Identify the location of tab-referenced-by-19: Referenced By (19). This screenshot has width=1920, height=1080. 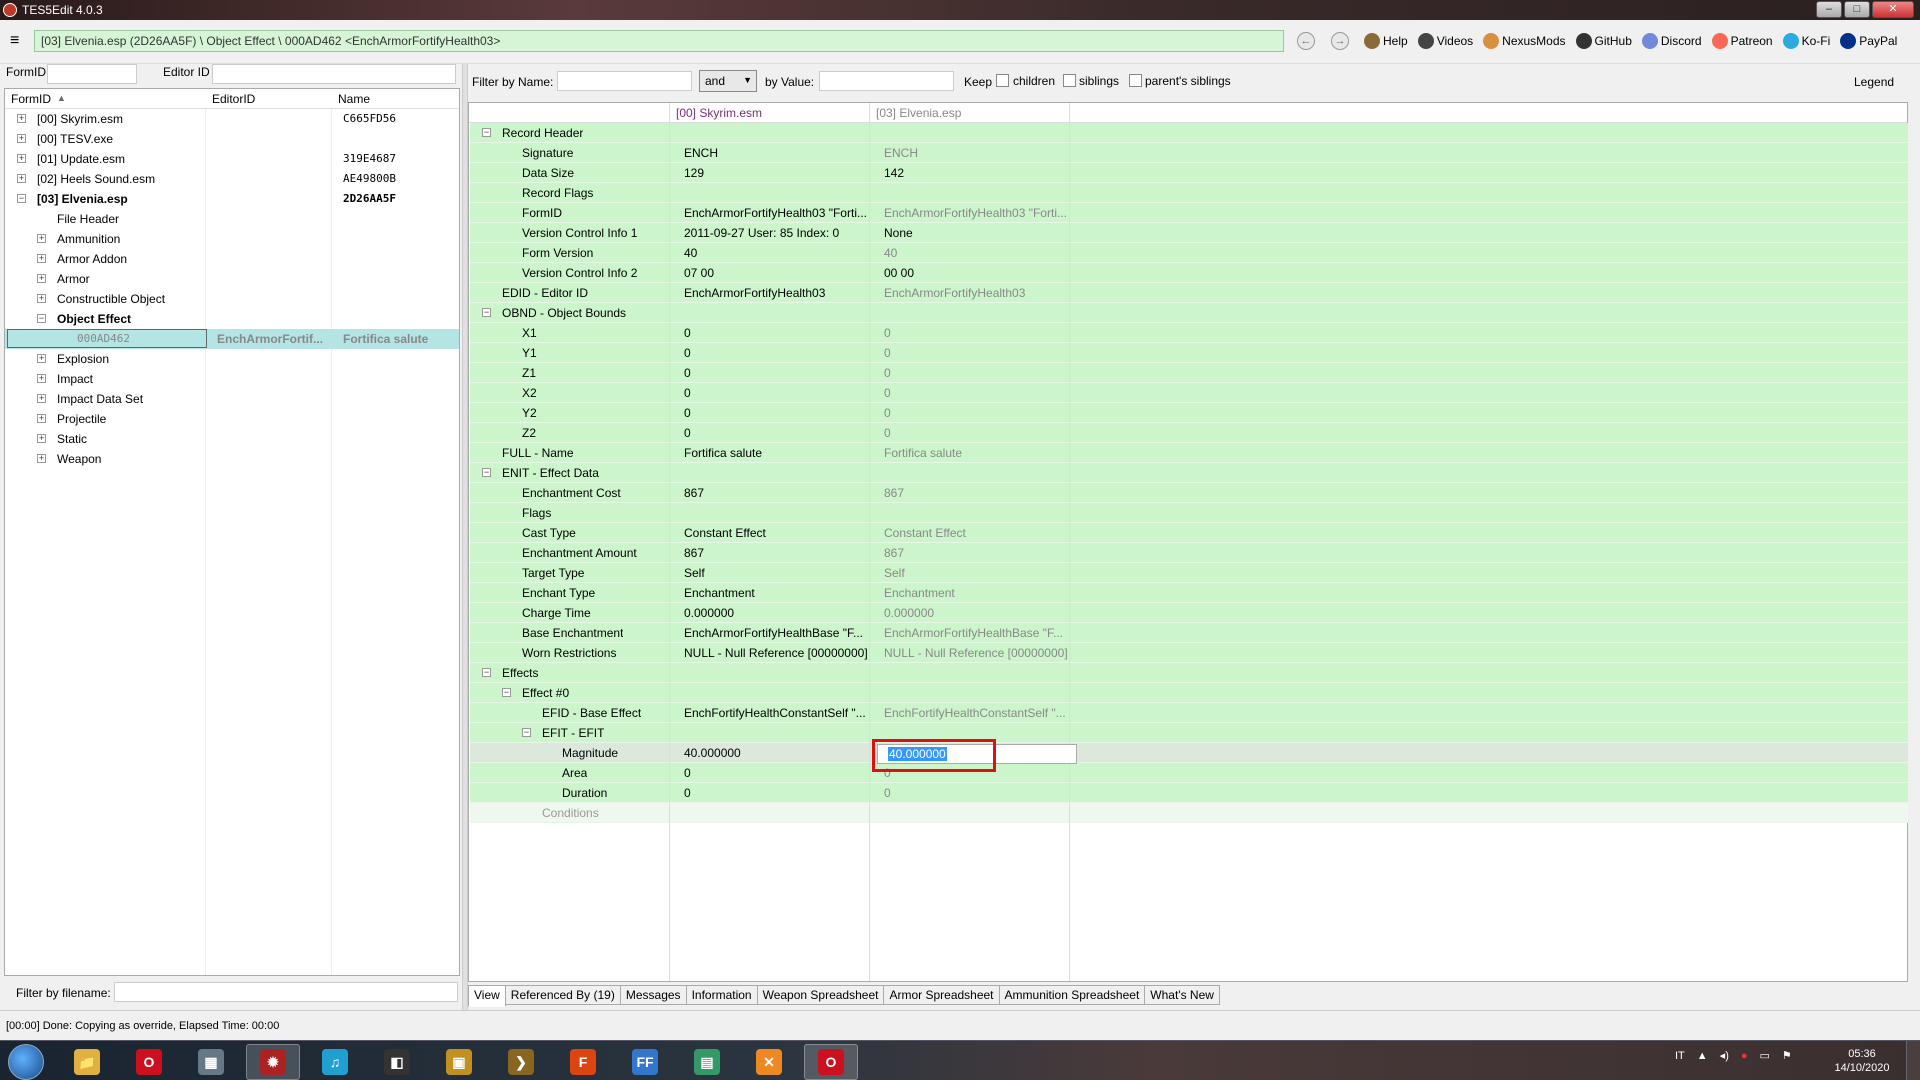
(562, 995).